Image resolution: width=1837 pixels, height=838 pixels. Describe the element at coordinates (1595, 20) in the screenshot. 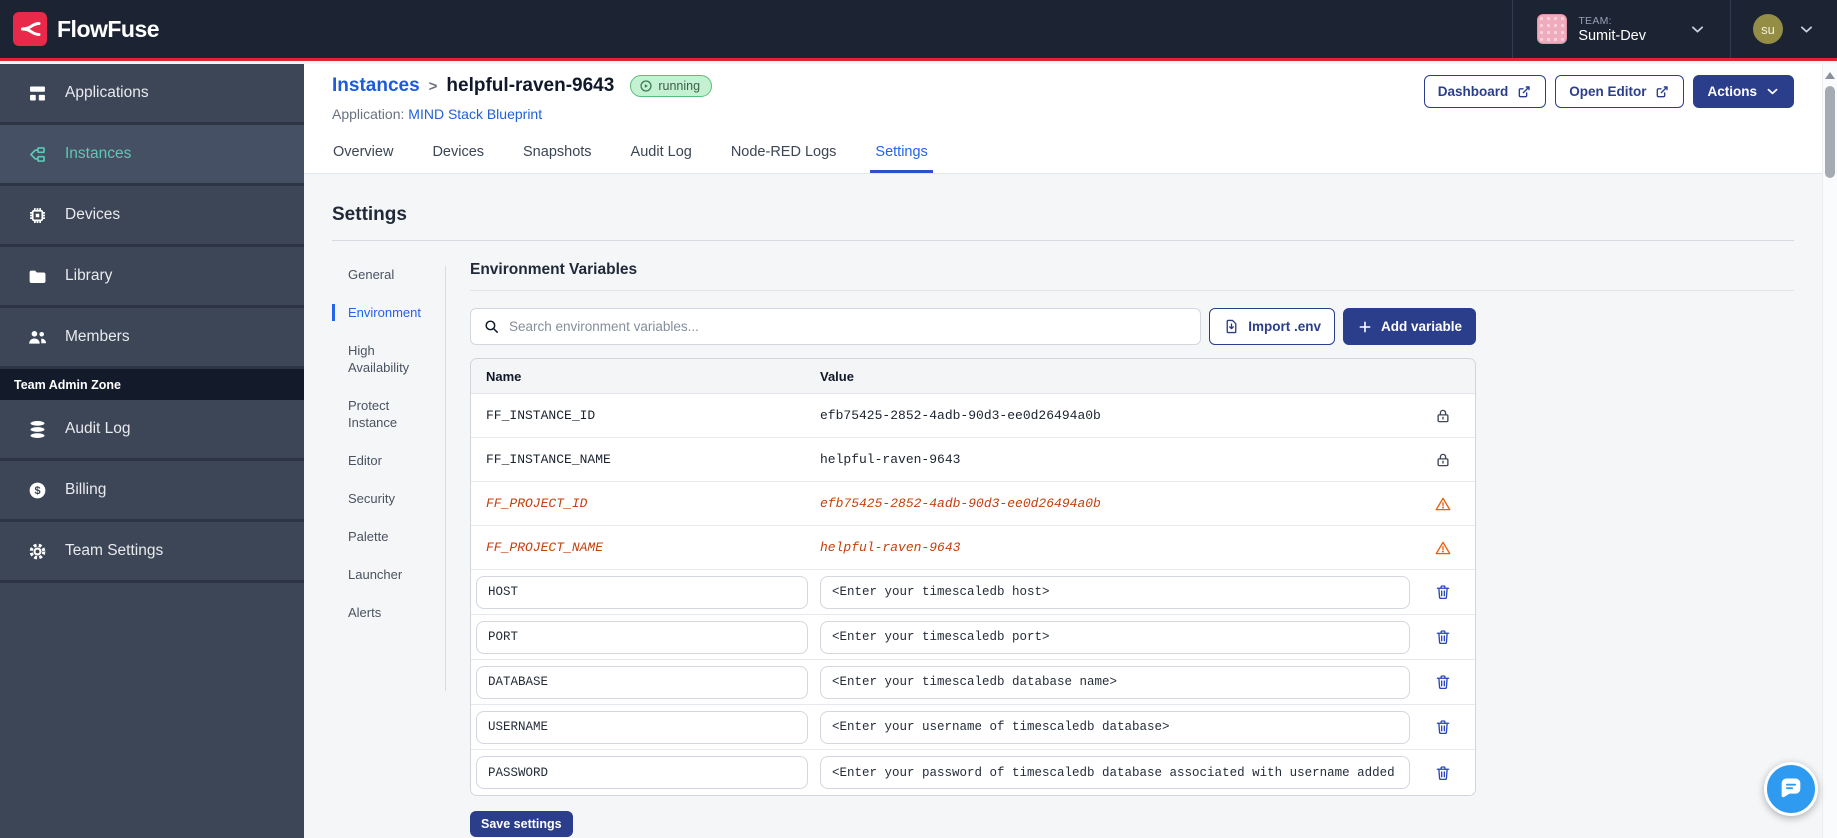

I see `team-label: TEAM:` at that location.